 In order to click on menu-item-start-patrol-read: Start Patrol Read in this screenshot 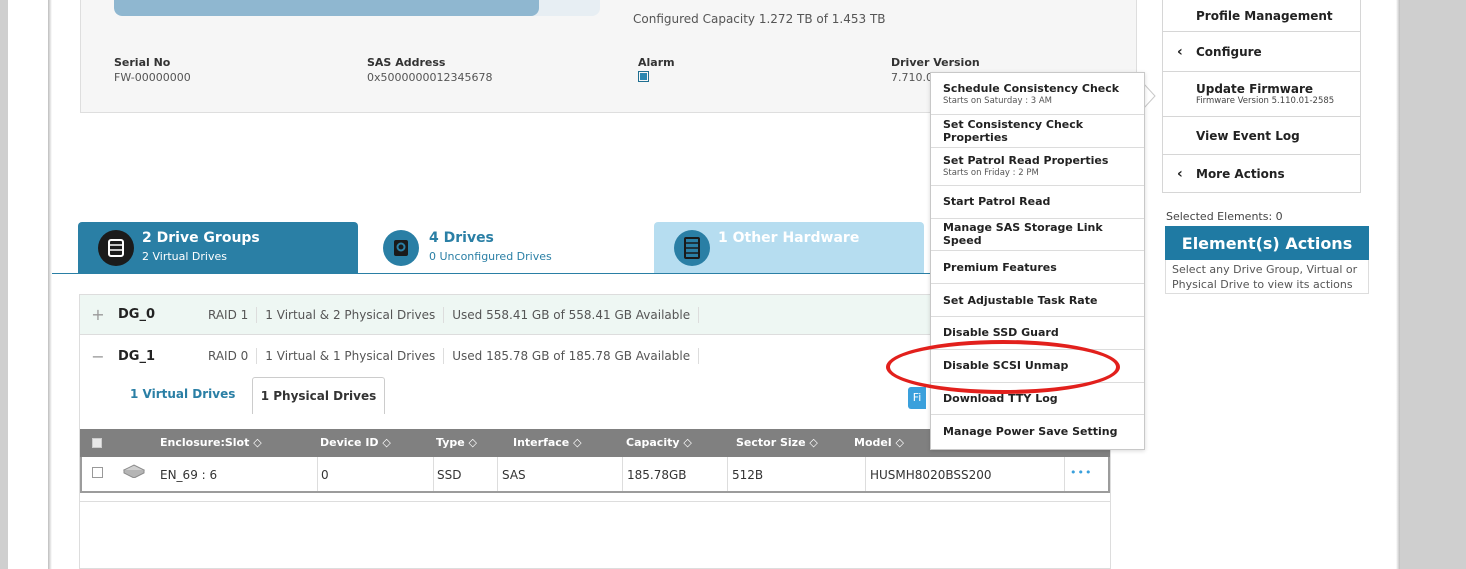, I will do `click(1037, 202)`.